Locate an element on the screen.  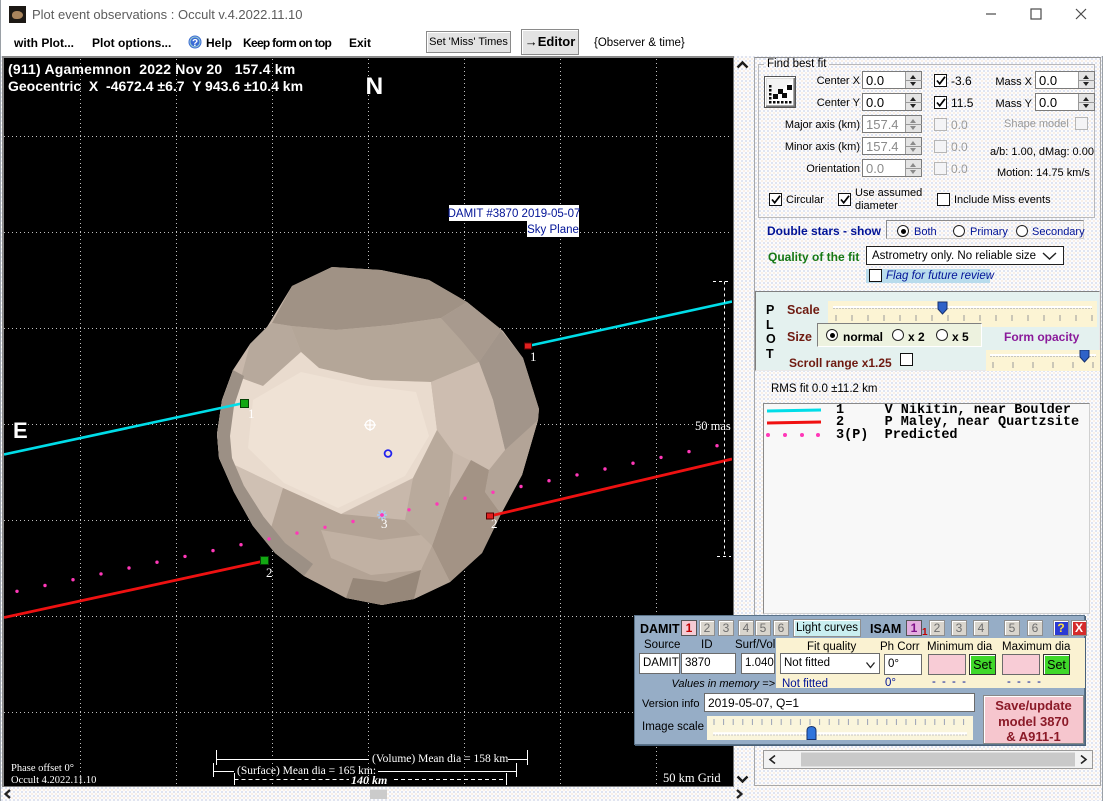
svg-text: 50 km Grid is located at coordinates (692, 778).